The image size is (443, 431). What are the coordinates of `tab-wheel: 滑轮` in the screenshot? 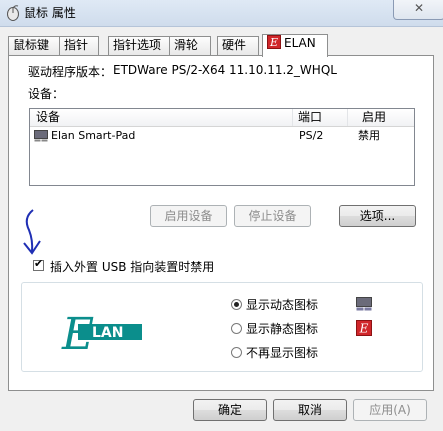 It's located at (190, 45).